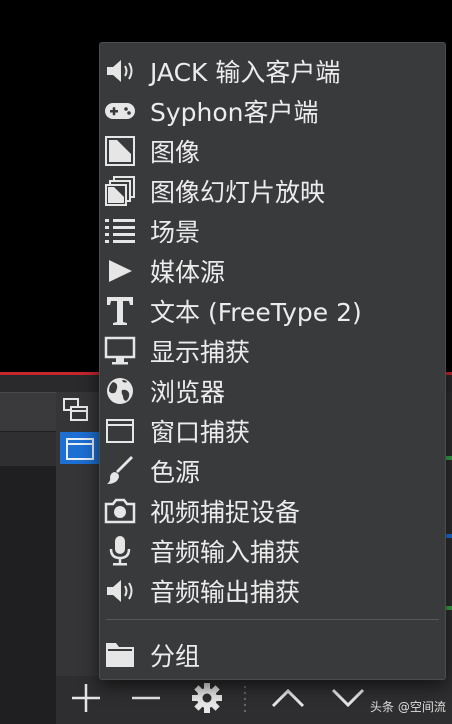 The height and width of the screenshot is (724, 452). Describe the element at coordinates (120, 391) in the screenshot. I see `globe-icon` at that location.